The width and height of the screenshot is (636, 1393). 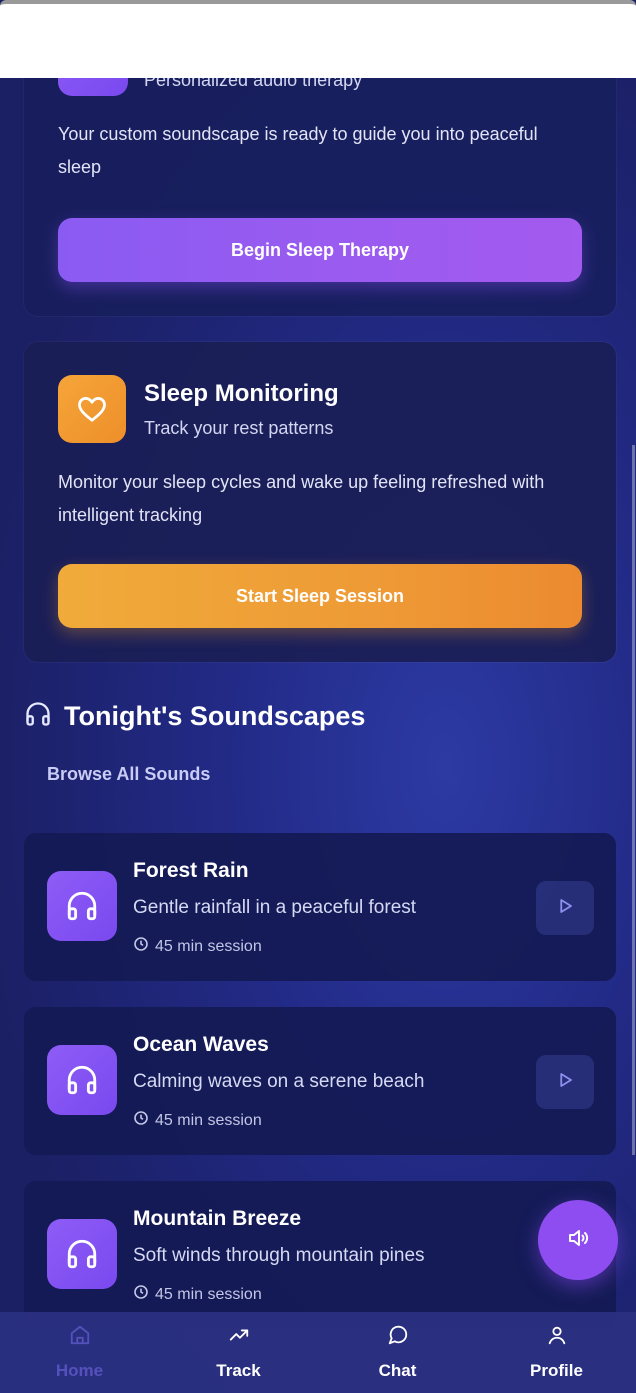 I want to click on sound-description: Calming waves on a serene beach, so click(x=279, y=1081).